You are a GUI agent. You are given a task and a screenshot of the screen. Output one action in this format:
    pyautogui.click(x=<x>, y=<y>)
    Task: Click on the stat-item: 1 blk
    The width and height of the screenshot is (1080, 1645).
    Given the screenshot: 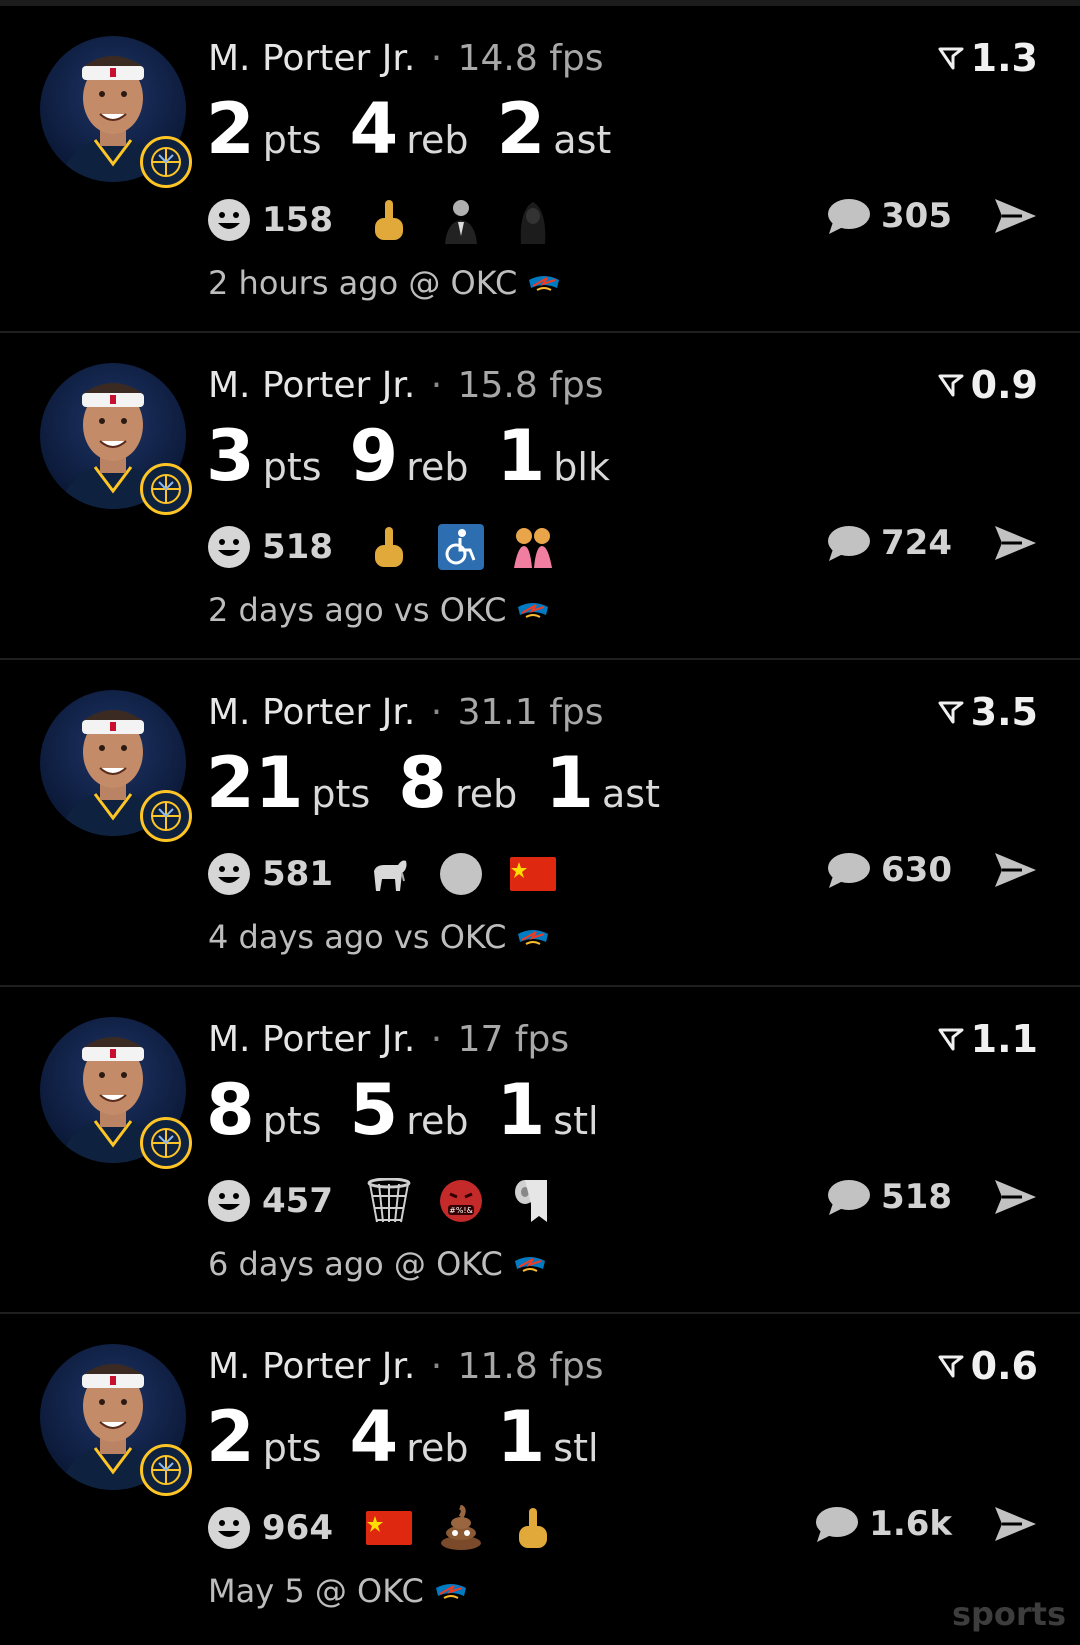 What is the action you would take?
    pyautogui.click(x=553, y=456)
    